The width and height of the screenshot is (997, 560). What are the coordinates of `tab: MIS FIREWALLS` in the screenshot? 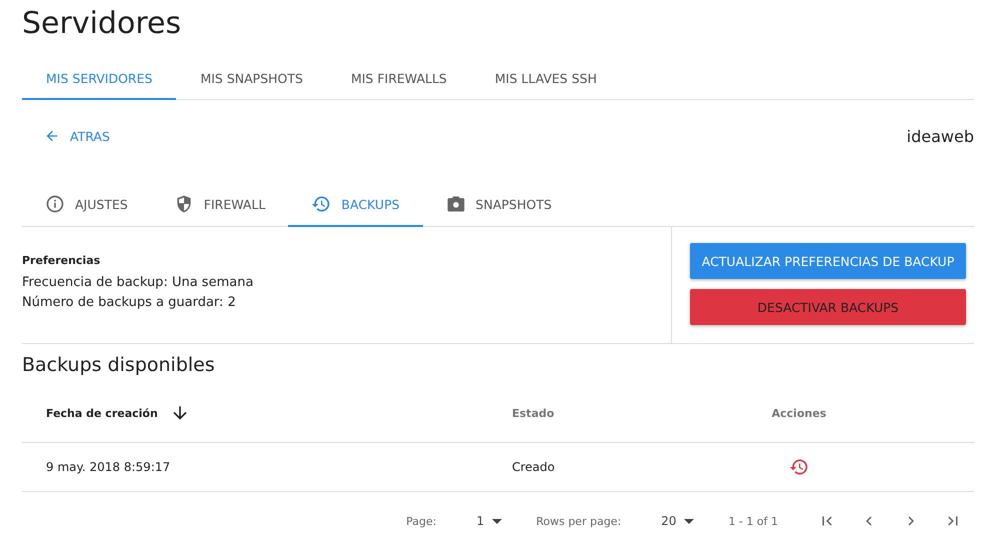 It's located at (398, 79).